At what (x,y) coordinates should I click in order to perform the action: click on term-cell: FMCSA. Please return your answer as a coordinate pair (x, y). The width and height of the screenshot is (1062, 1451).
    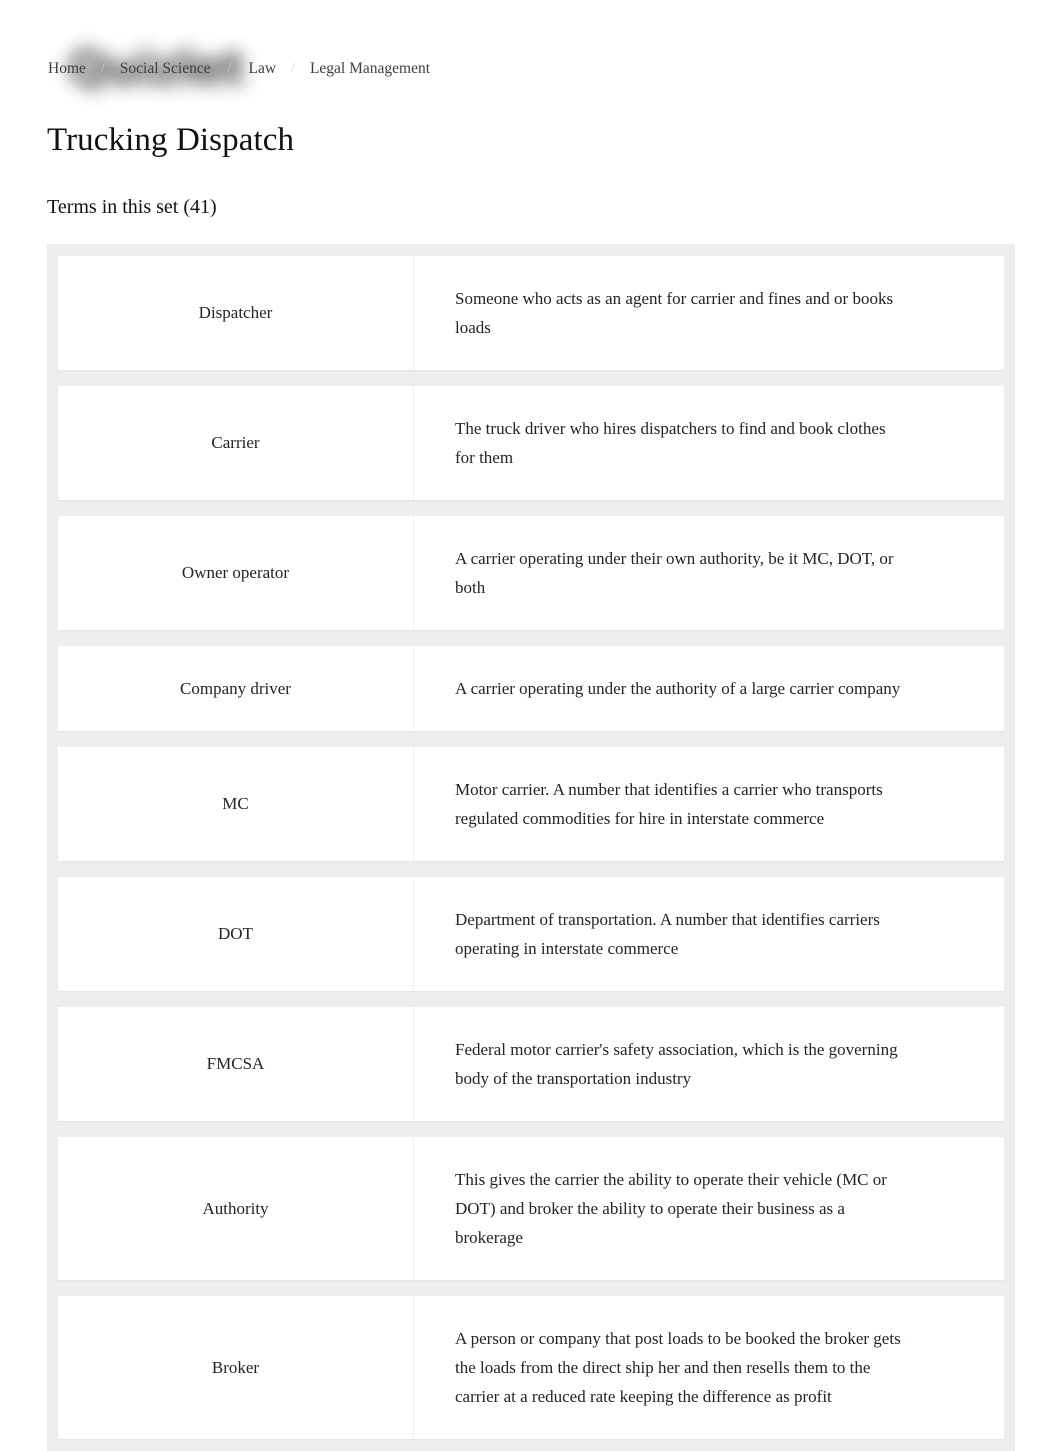
    Looking at the image, I should click on (236, 1064).